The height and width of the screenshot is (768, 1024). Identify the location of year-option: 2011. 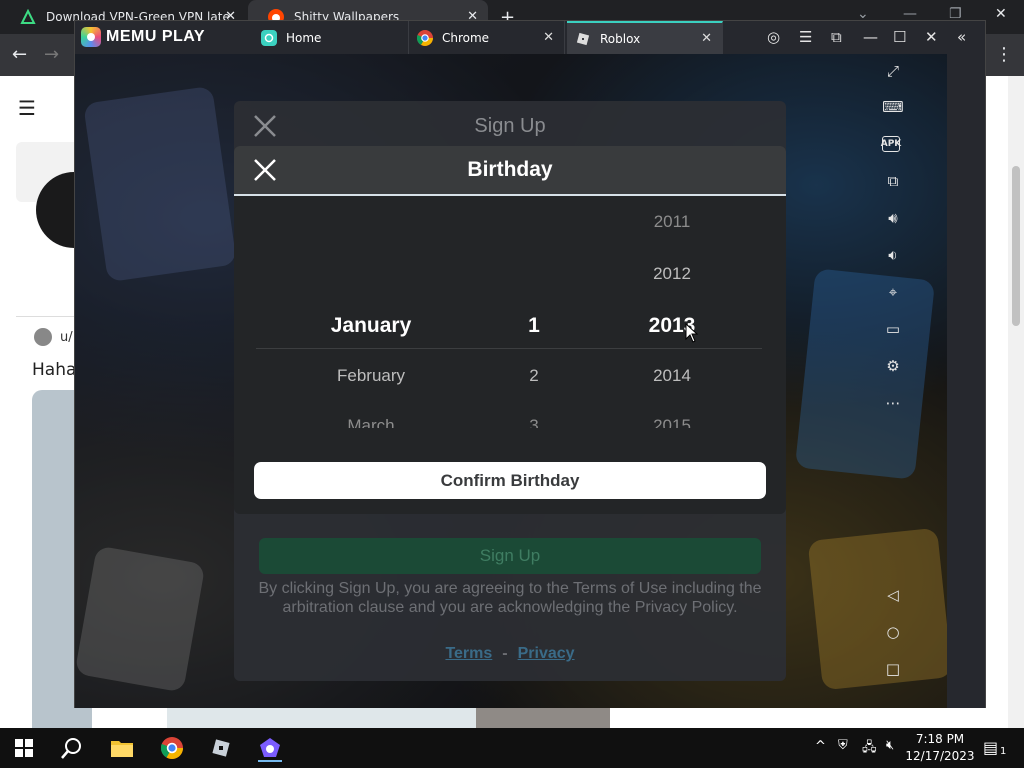
(672, 222).